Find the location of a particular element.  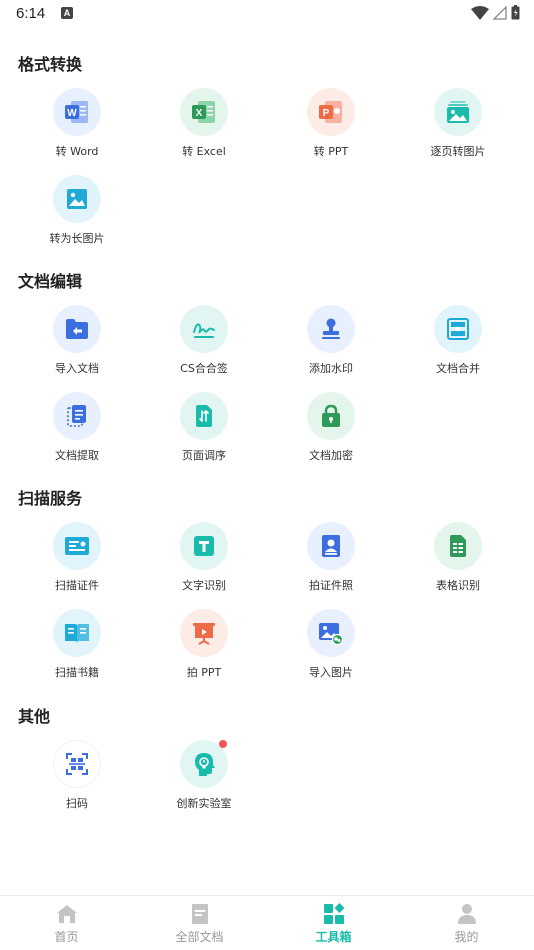

tool-signature: CS合合签 is located at coordinates (204, 345).